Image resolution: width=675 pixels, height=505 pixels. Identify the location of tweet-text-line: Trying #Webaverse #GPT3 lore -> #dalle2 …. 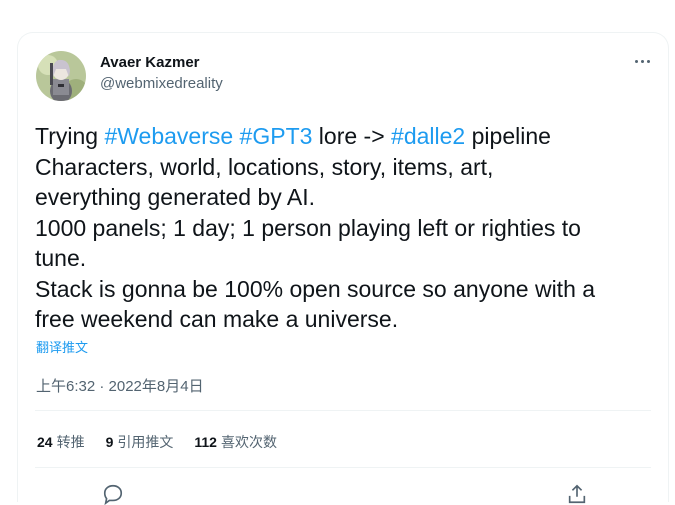
(347, 136).